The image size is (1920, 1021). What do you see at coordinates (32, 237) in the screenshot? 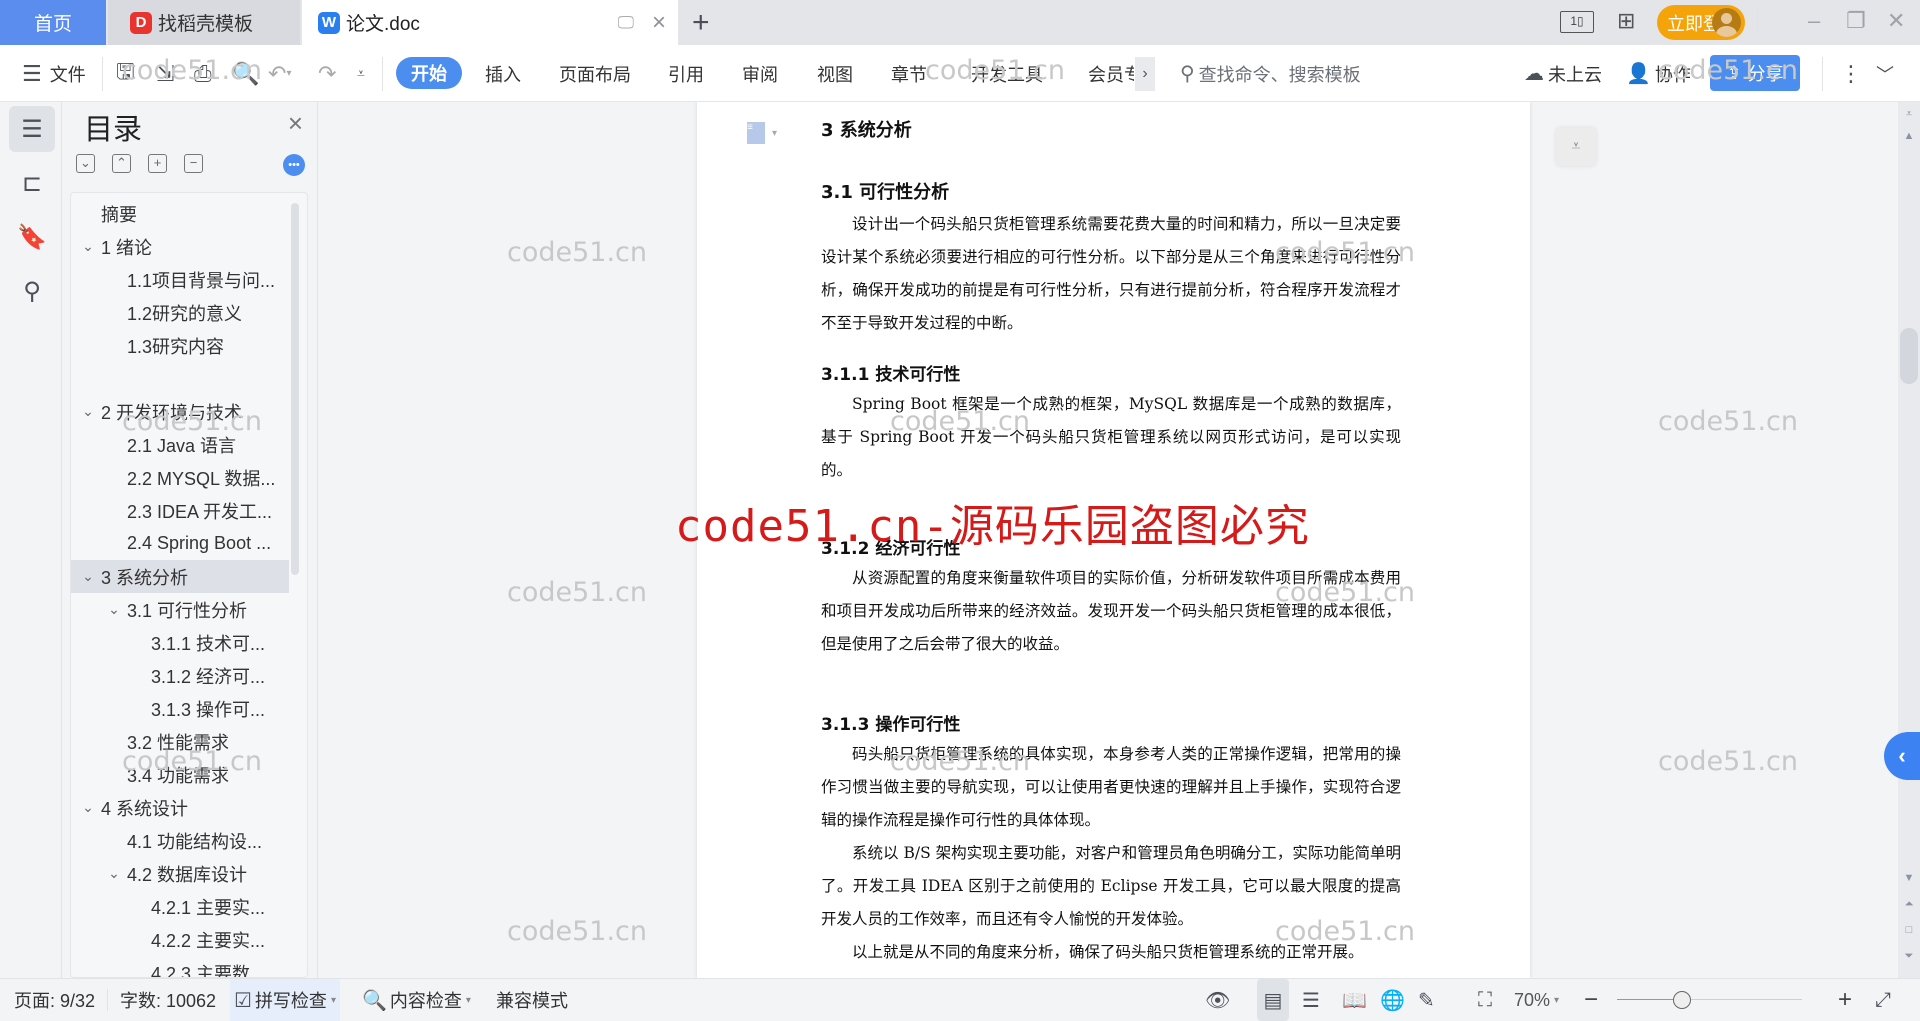
I see `bookmark-icon: 🔖` at bounding box center [32, 237].